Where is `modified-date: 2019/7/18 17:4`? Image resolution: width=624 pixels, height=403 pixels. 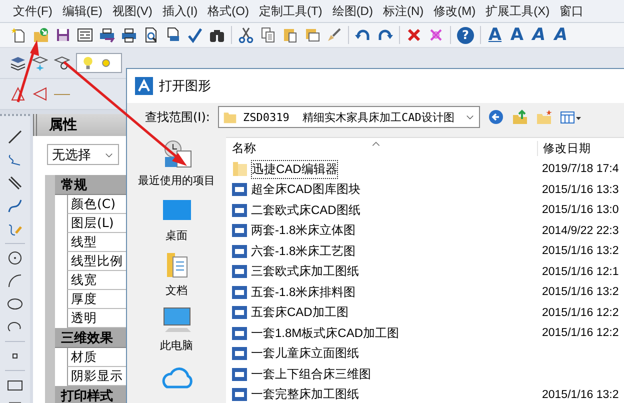
modified-date: 2019/7/18 17:4 is located at coordinates (580, 169).